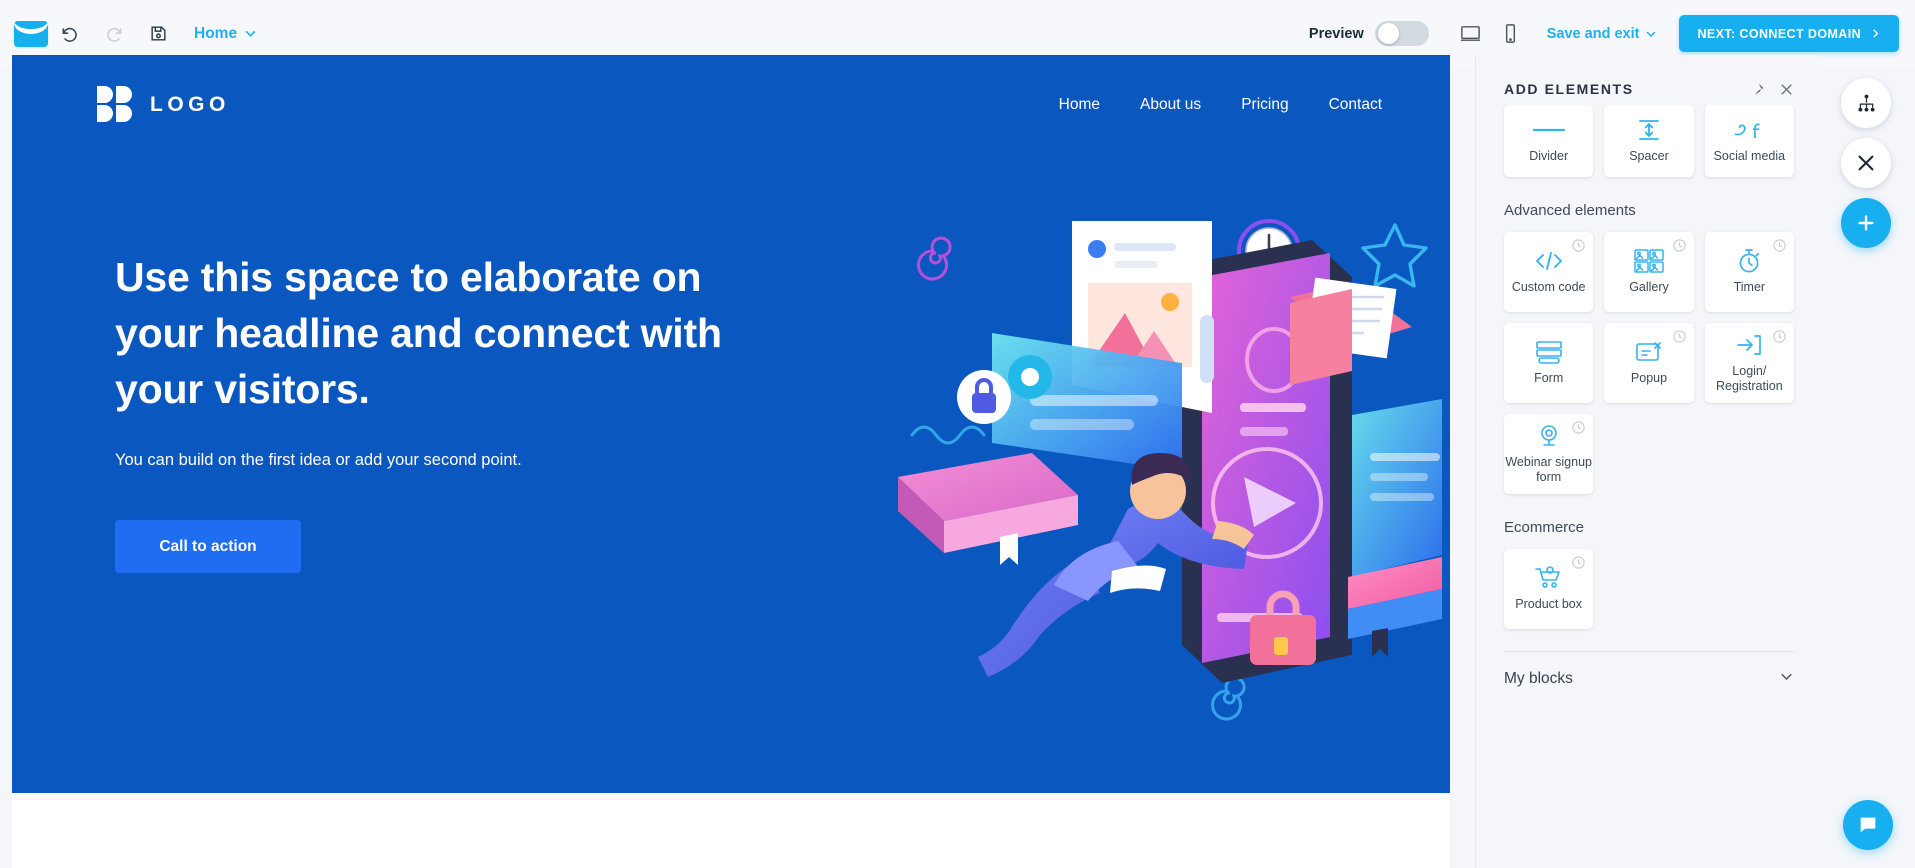 This screenshot has height=868, width=1915. What do you see at coordinates (1170, 105) in the screenshot?
I see `nav-link-about-us: About us` at bounding box center [1170, 105].